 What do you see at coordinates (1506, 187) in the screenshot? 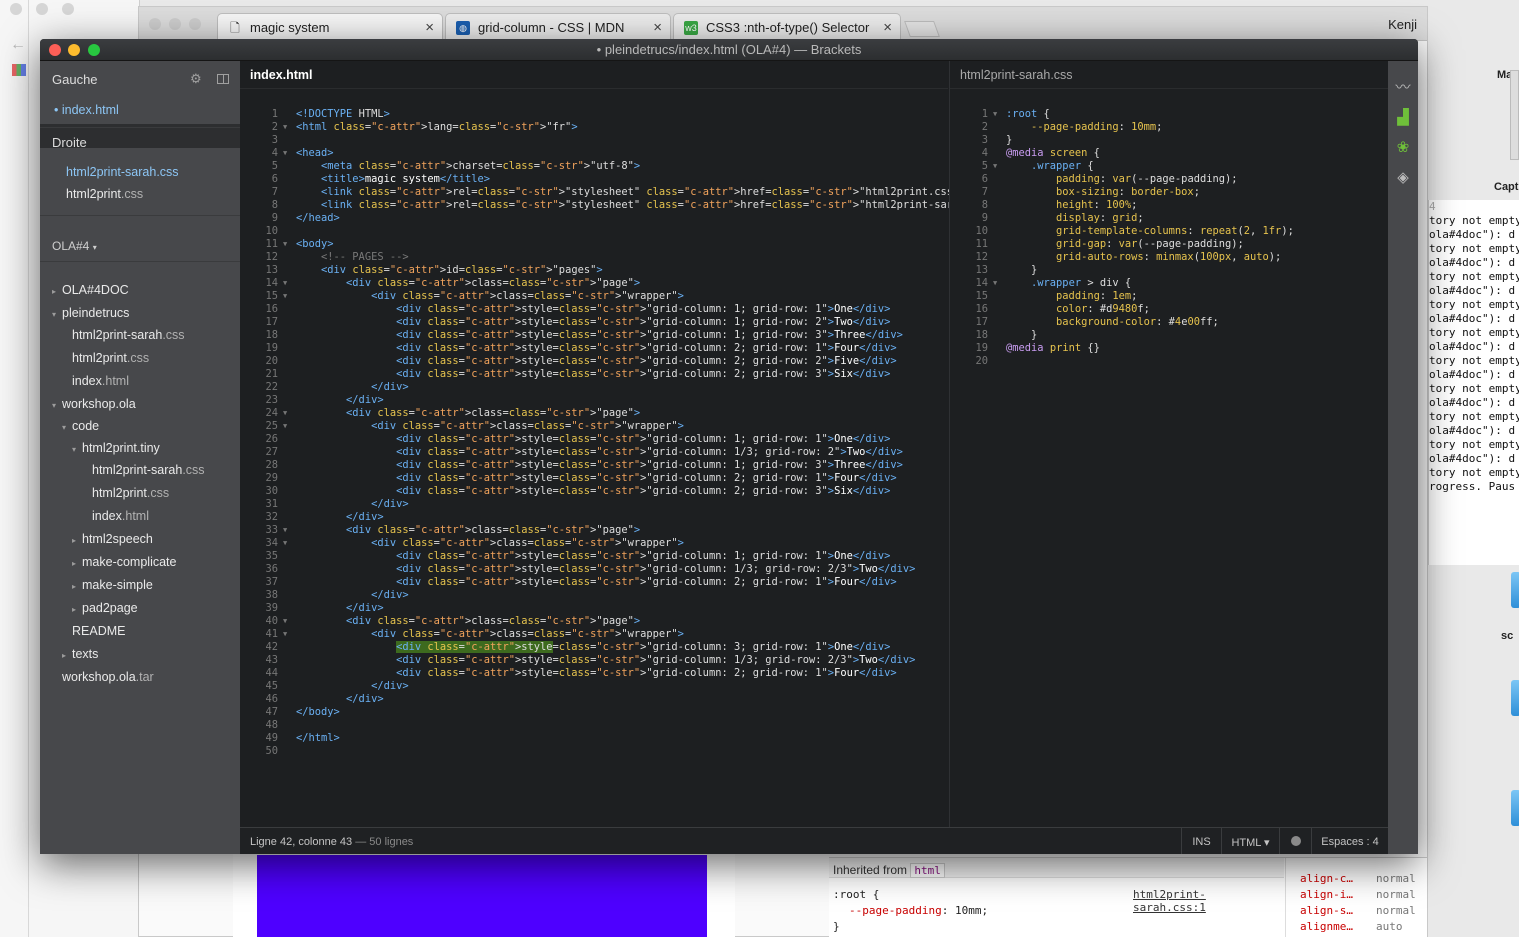
I see `desktop-label: Capt` at bounding box center [1506, 187].